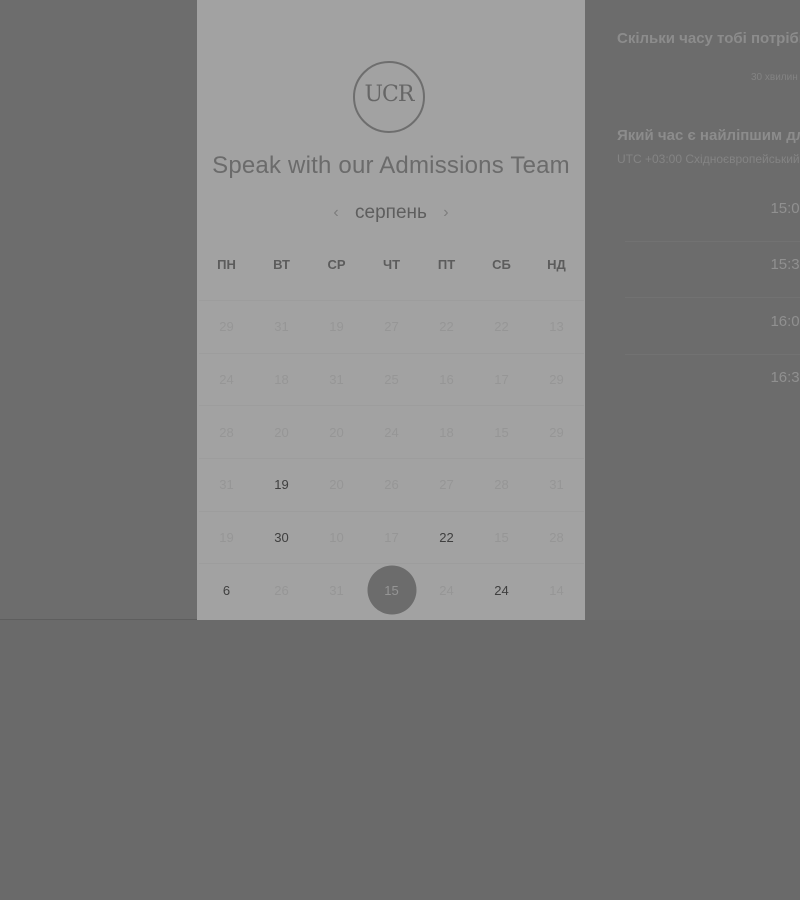 The width and height of the screenshot is (800, 900). I want to click on time-slot-label: 15:00, so click(785, 208).